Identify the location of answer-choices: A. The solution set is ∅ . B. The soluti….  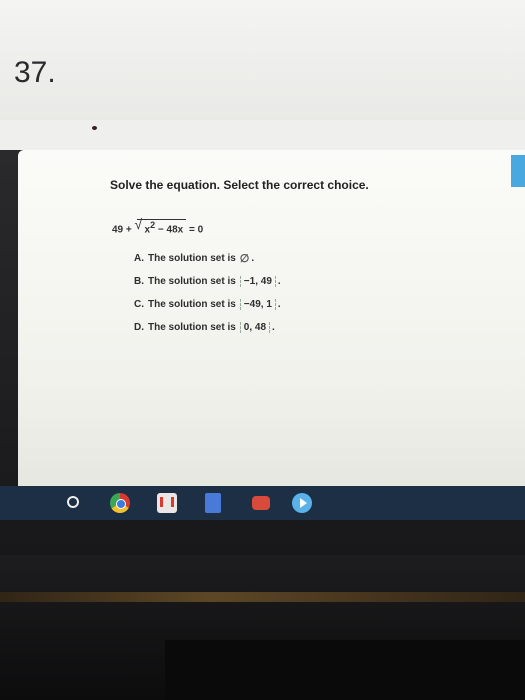
(207, 293).